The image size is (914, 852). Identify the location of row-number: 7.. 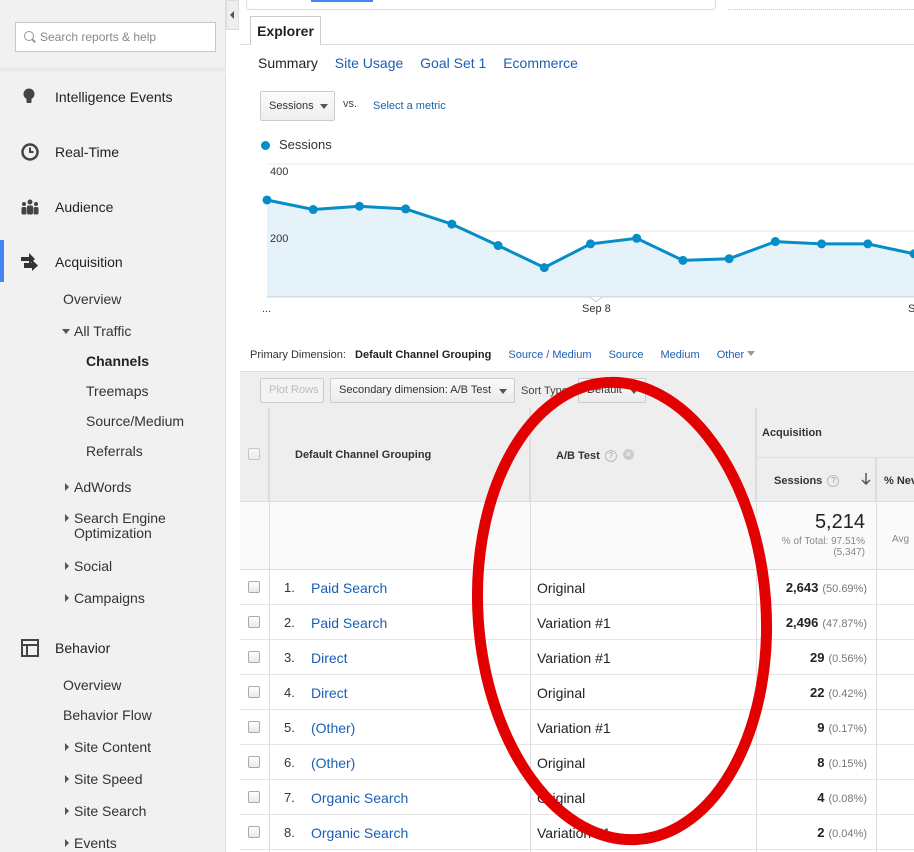
(289, 797).